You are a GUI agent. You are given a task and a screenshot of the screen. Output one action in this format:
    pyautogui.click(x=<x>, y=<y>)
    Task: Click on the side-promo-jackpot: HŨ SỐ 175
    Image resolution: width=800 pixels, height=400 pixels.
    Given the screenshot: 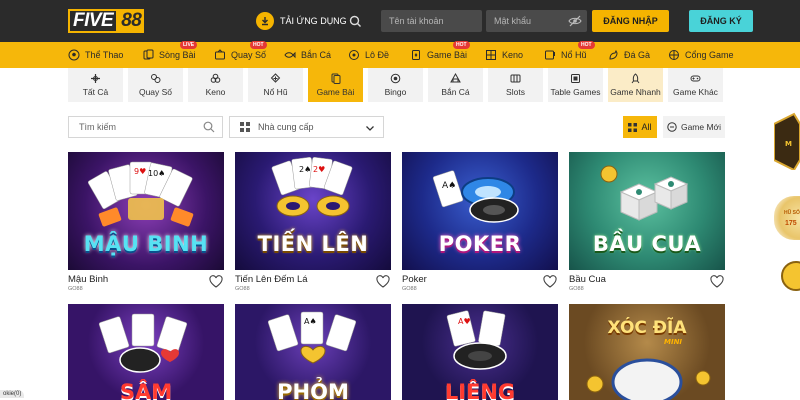 What is the action you would take?
    pyautogui.click(x=787, y=218)
    